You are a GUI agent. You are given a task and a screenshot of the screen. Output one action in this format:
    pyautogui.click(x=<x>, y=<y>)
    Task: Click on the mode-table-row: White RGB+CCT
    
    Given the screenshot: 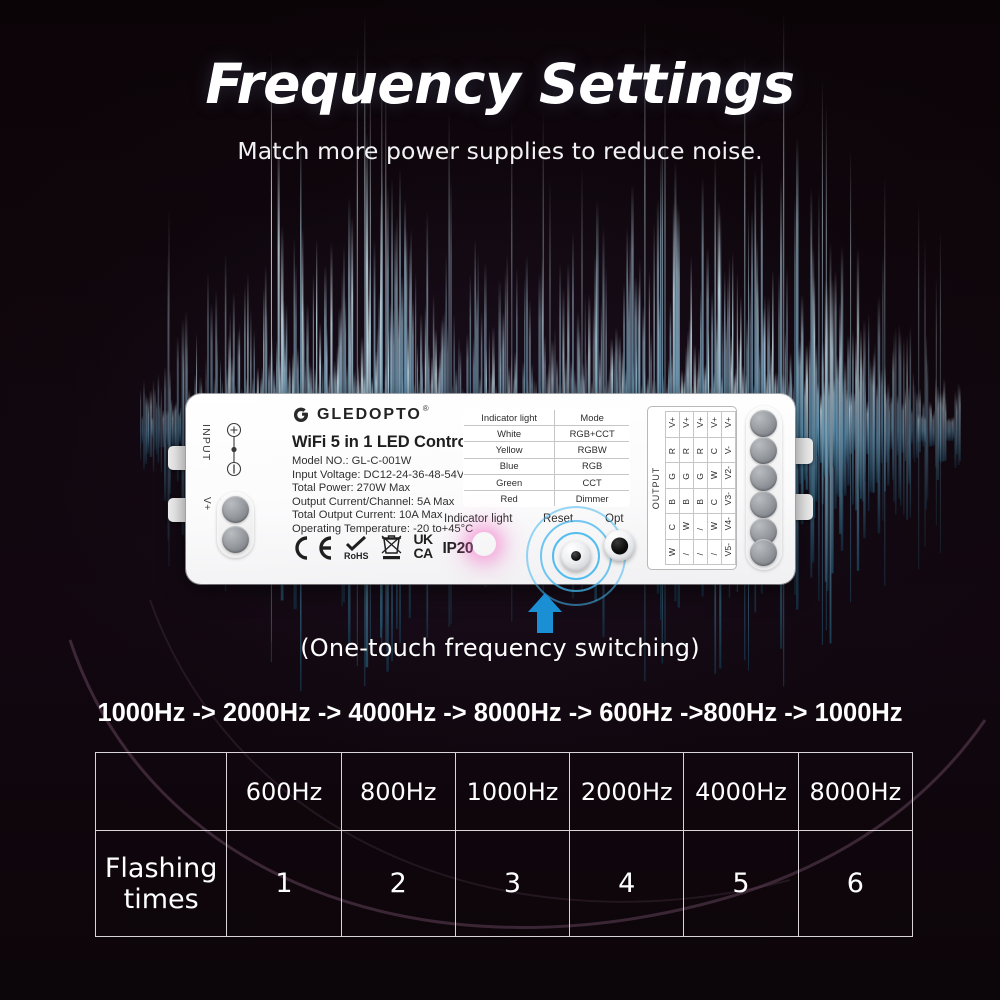 What is the action you would take?
    pyautogui.click(x=546, y=434)
    